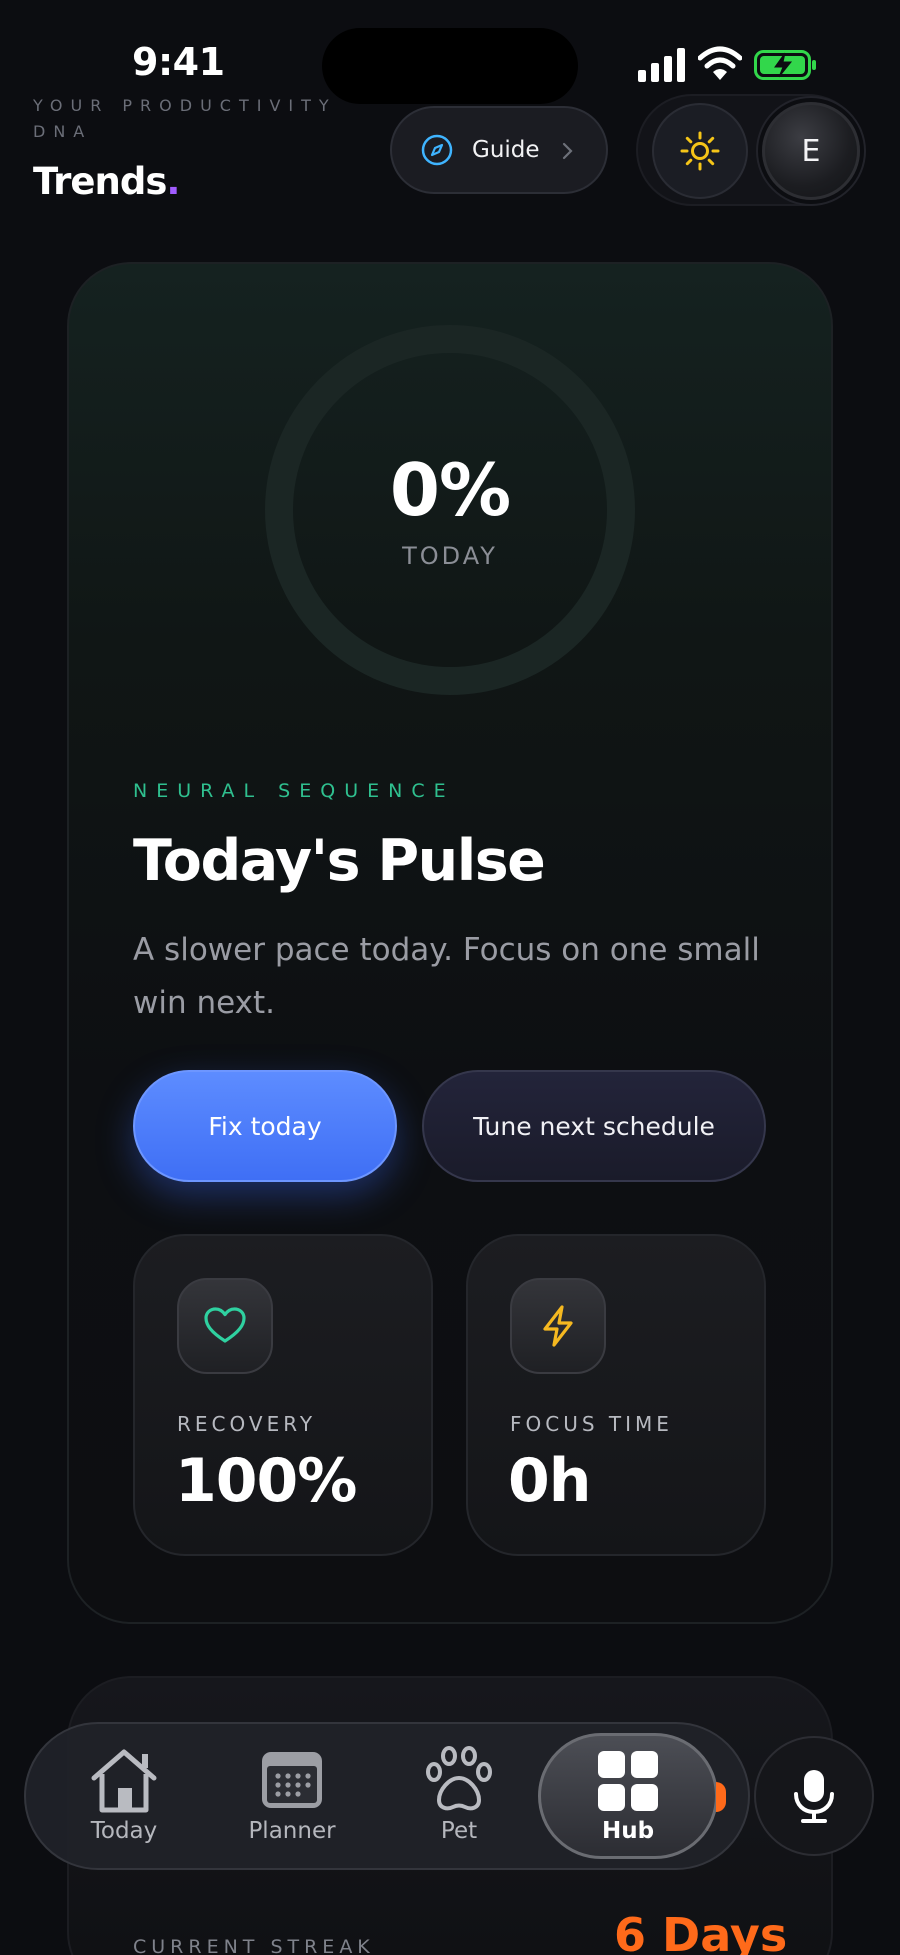 The height and width of the screenshot is (1955, 900). Describe the element at coordinates (124, 1781) in the screenshot. I see `home-icon` at that location.